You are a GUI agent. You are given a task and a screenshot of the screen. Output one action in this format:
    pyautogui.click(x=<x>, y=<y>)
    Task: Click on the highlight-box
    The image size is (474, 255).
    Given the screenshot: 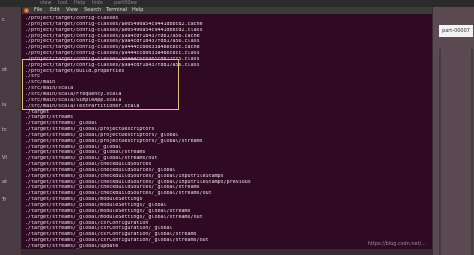 What is the action you would take?
    pyautogui.click(x=100, y=84)
    